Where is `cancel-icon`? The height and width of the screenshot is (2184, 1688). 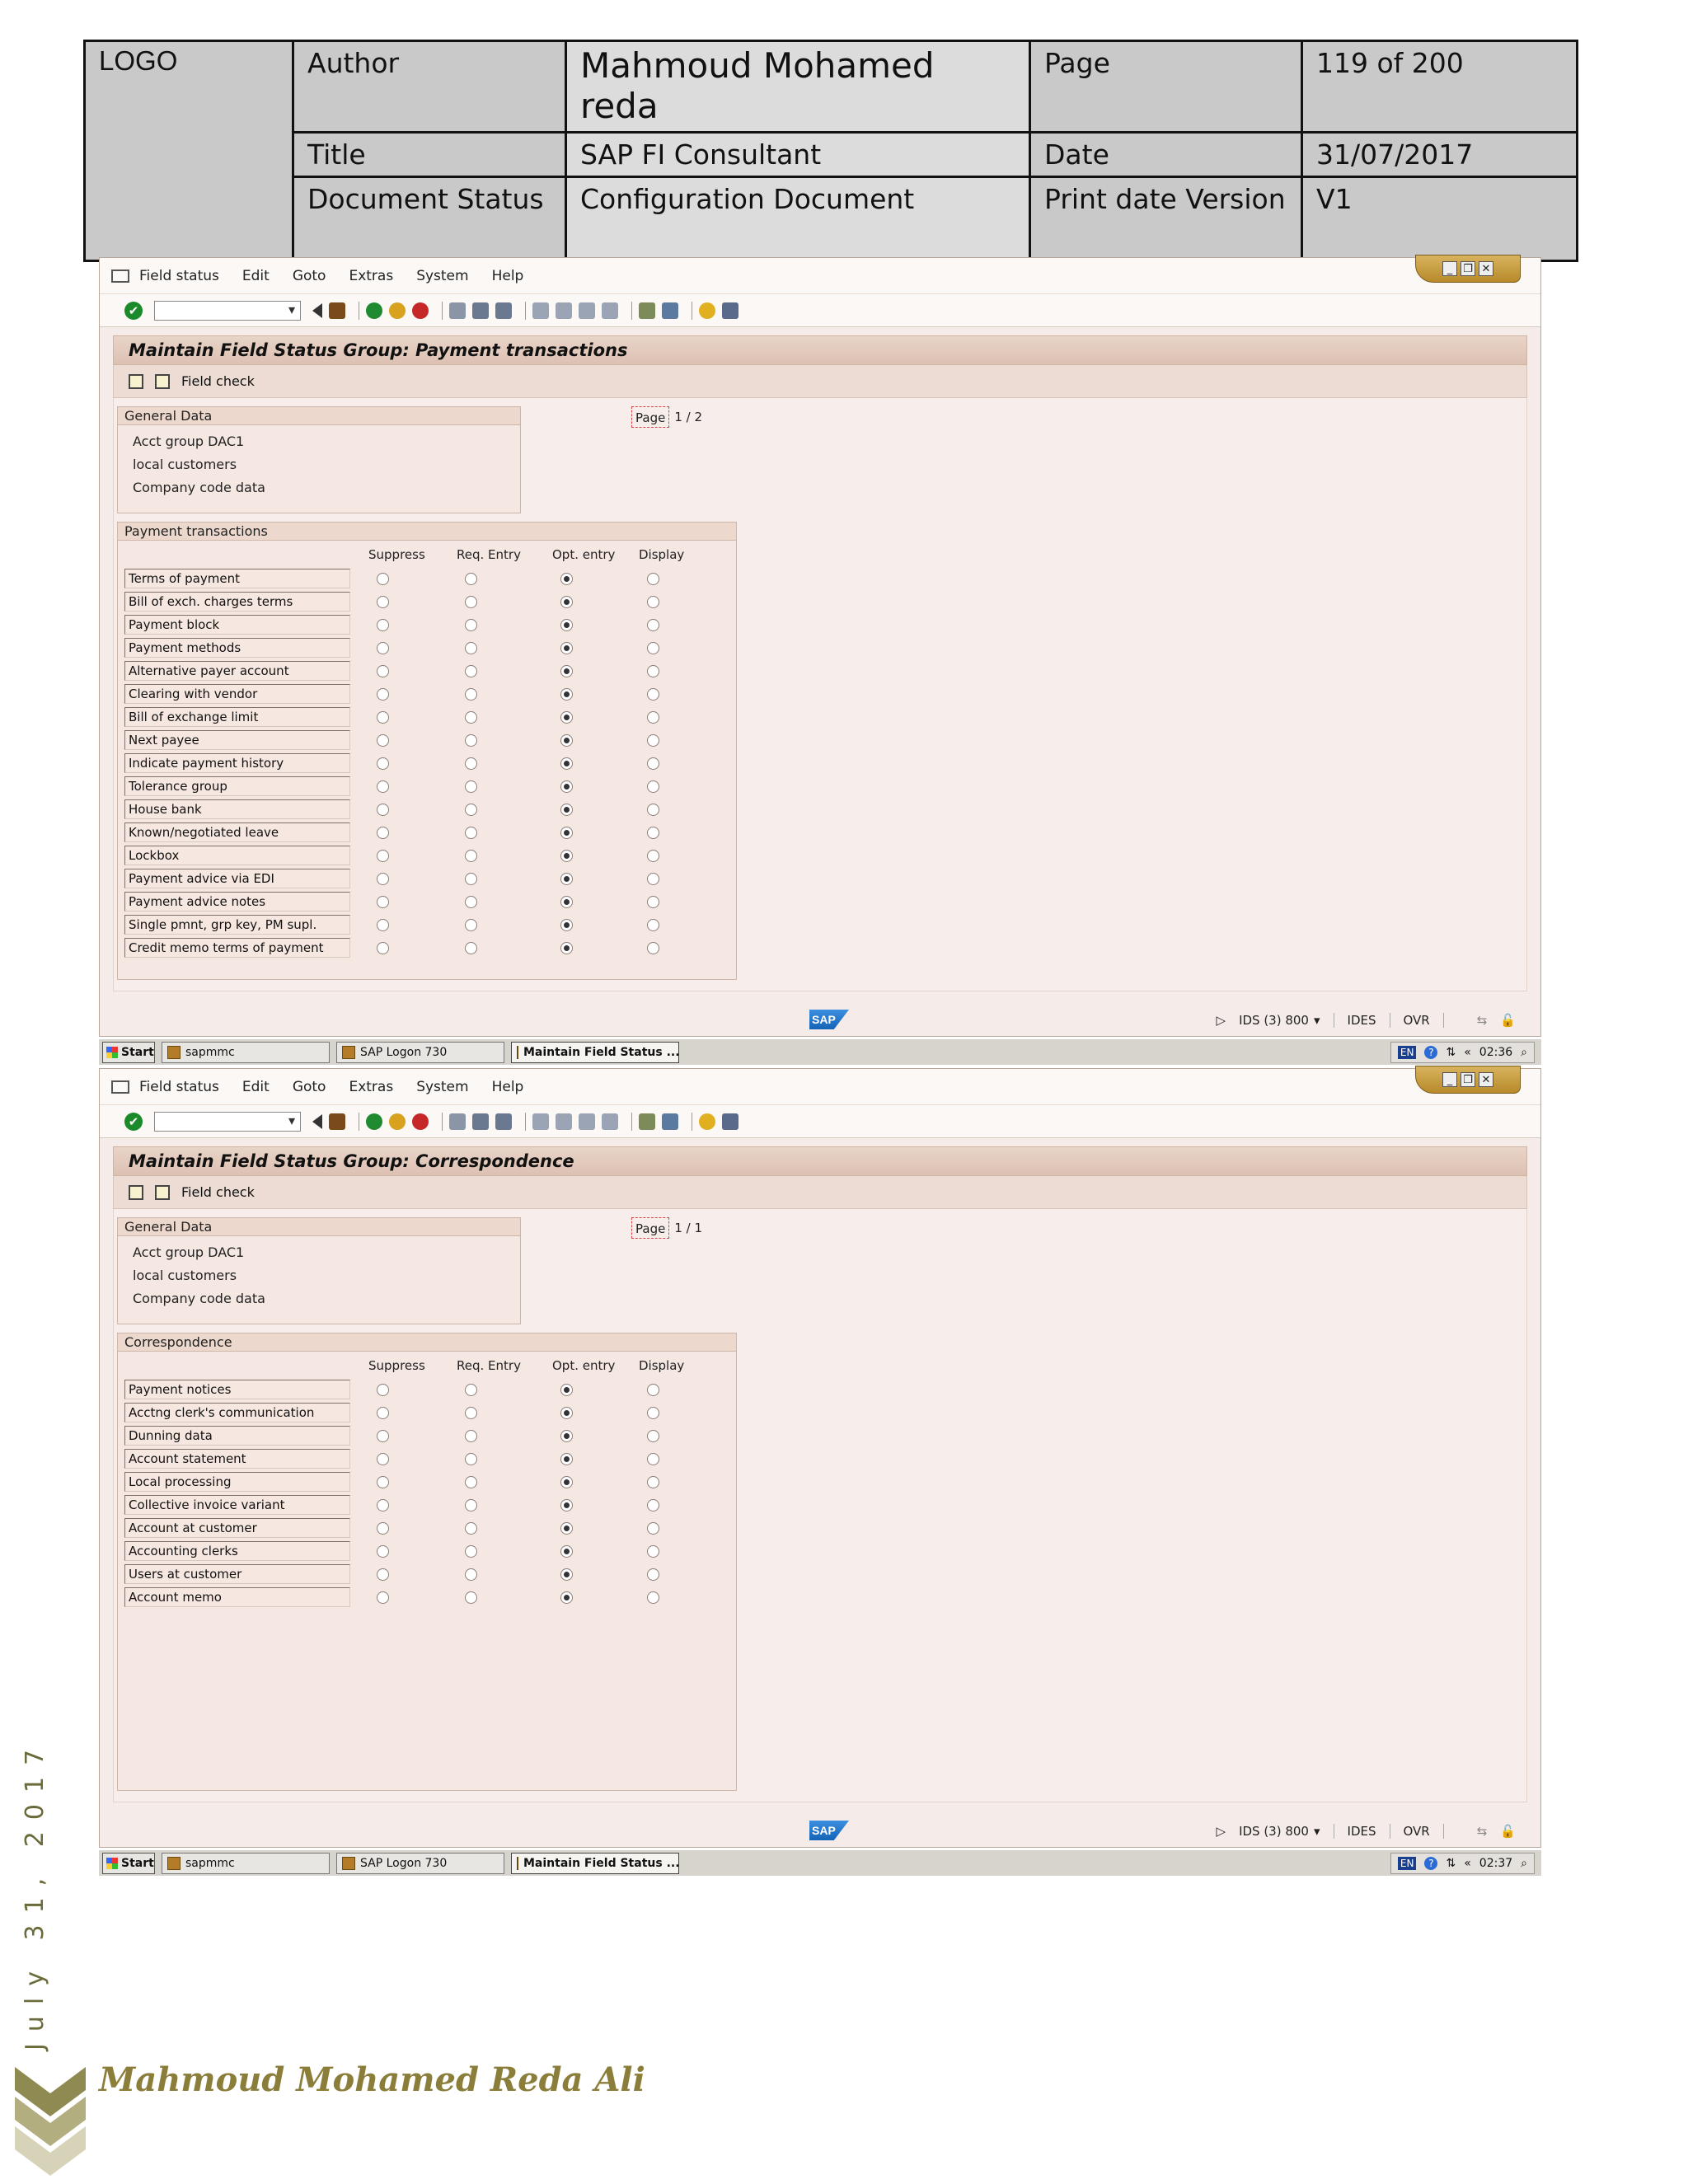
cancel-icon is located at coordinates (421, 1121).